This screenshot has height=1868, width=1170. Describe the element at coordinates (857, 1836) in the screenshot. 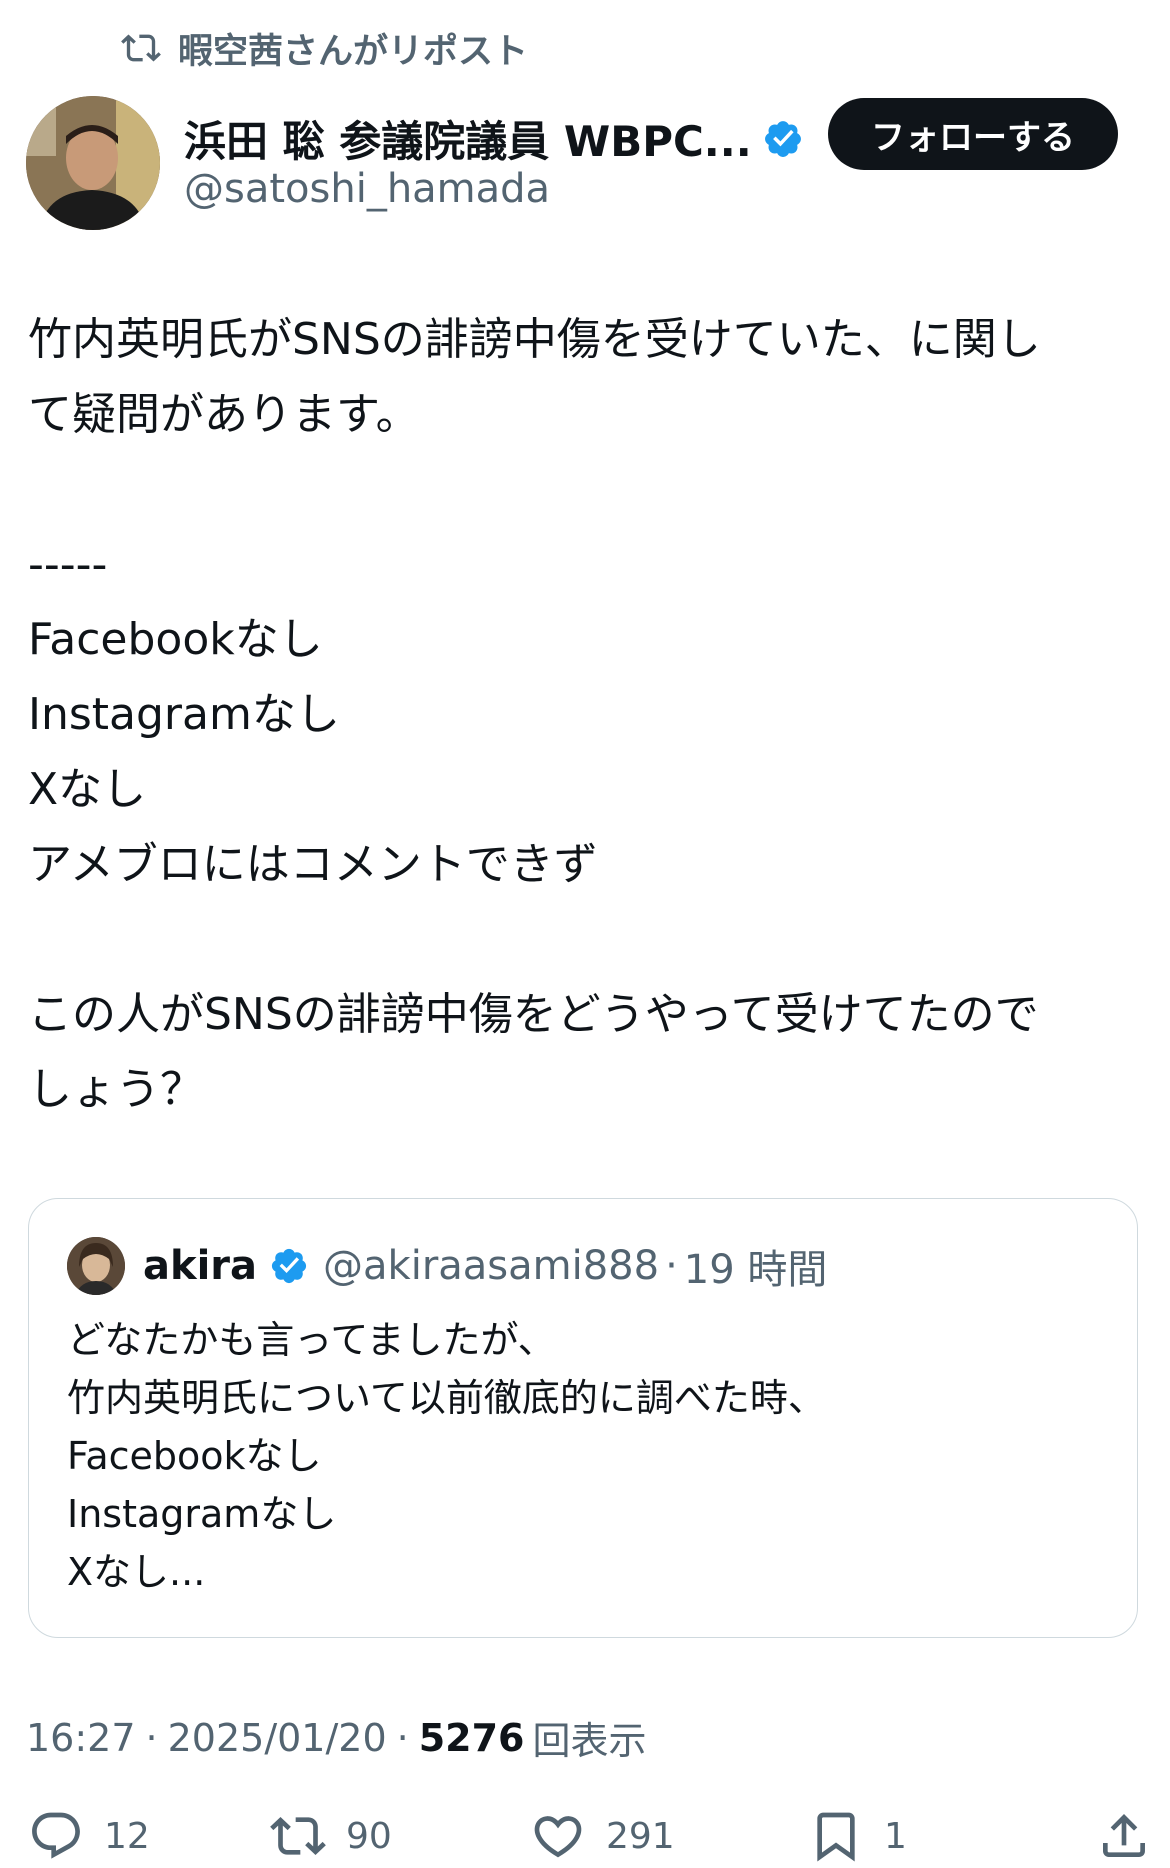

I see `bookmark-button: 1` at that location.